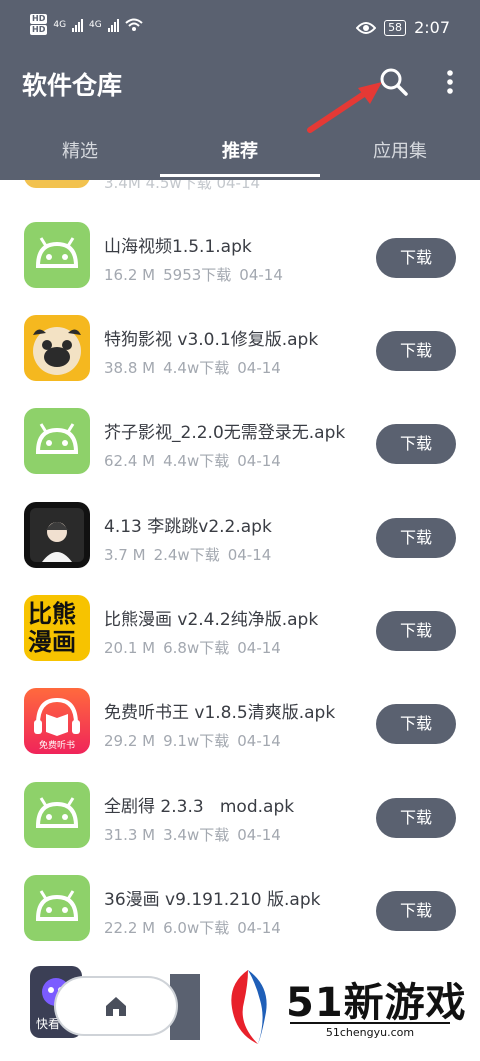 The height and width of the screenshot is (1061, 480). What do you see at coordinates (52, 614) in the screenshot?
I see `icon-text-1: 比熊` at bounding box center [52, 614].